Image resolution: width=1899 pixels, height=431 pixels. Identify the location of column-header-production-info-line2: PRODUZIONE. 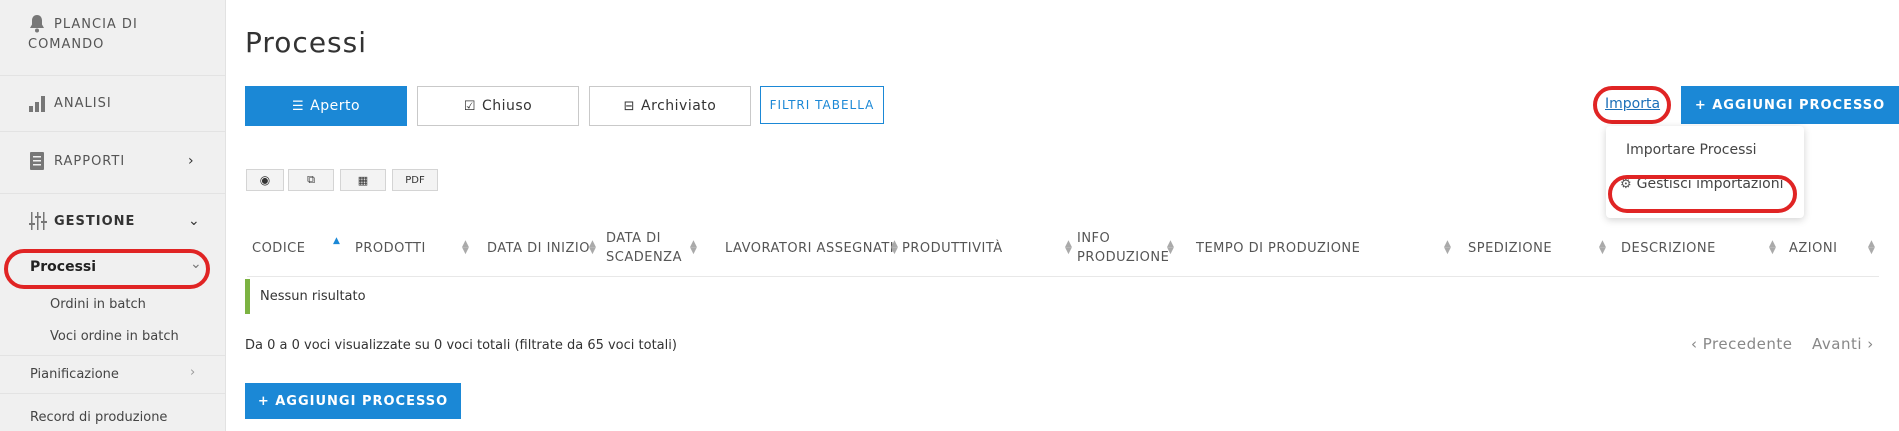
(1123, 257).